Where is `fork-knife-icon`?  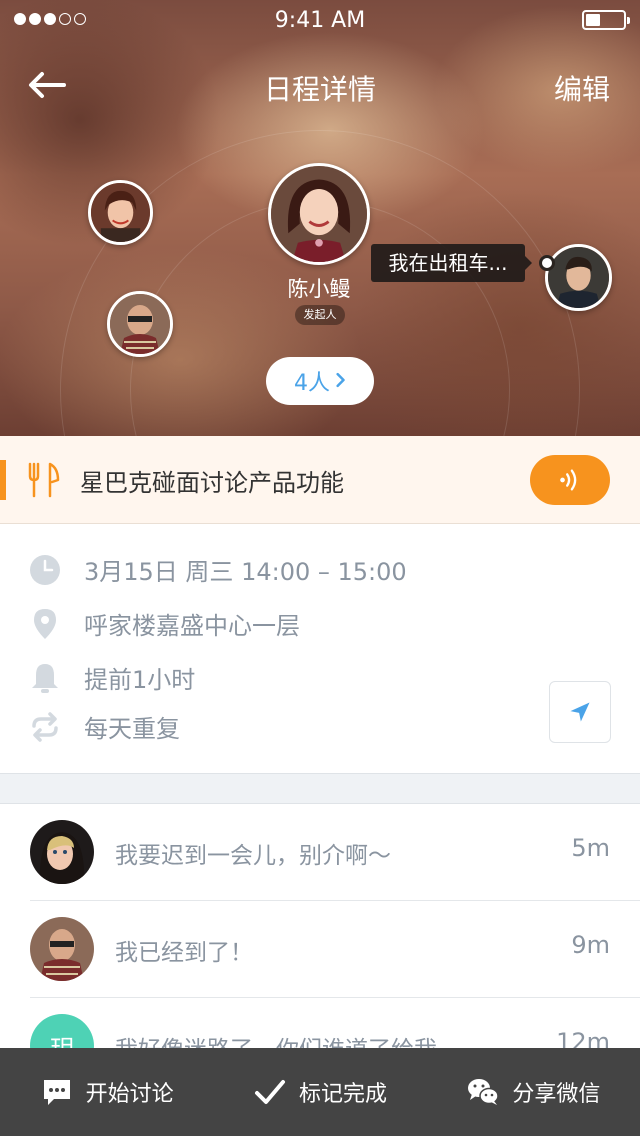
fork-knife-icon is located at coordinates (44, 480).